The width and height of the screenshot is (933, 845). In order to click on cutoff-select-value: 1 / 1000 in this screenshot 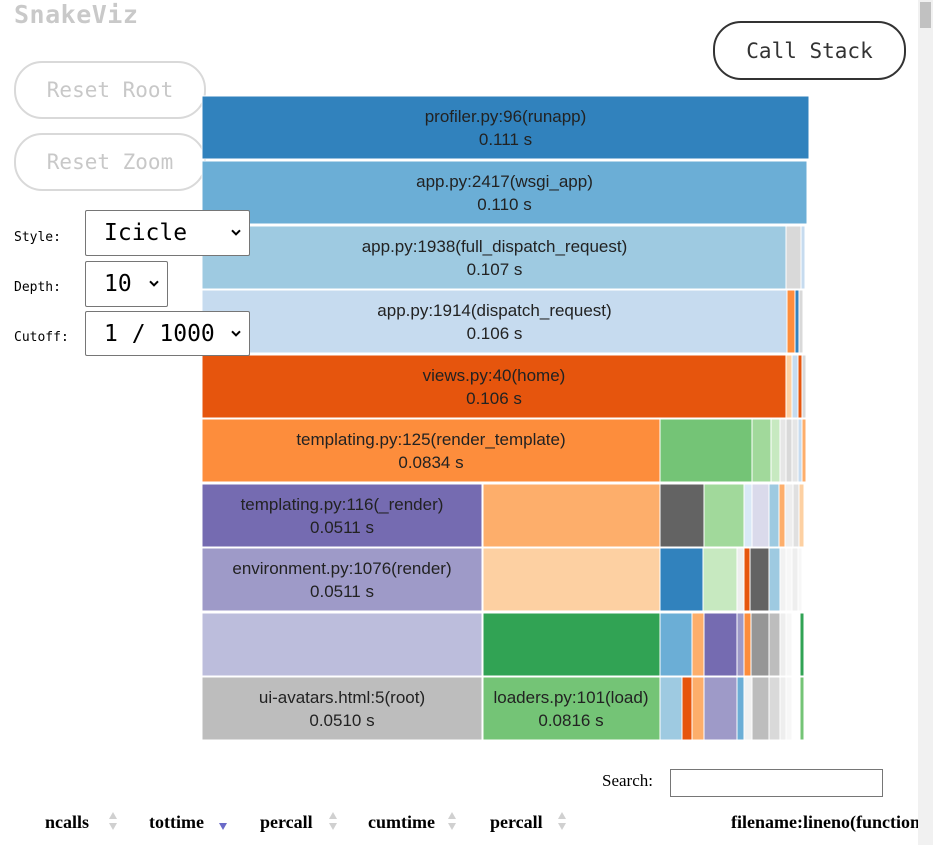, I will do `click(159, 333)`.